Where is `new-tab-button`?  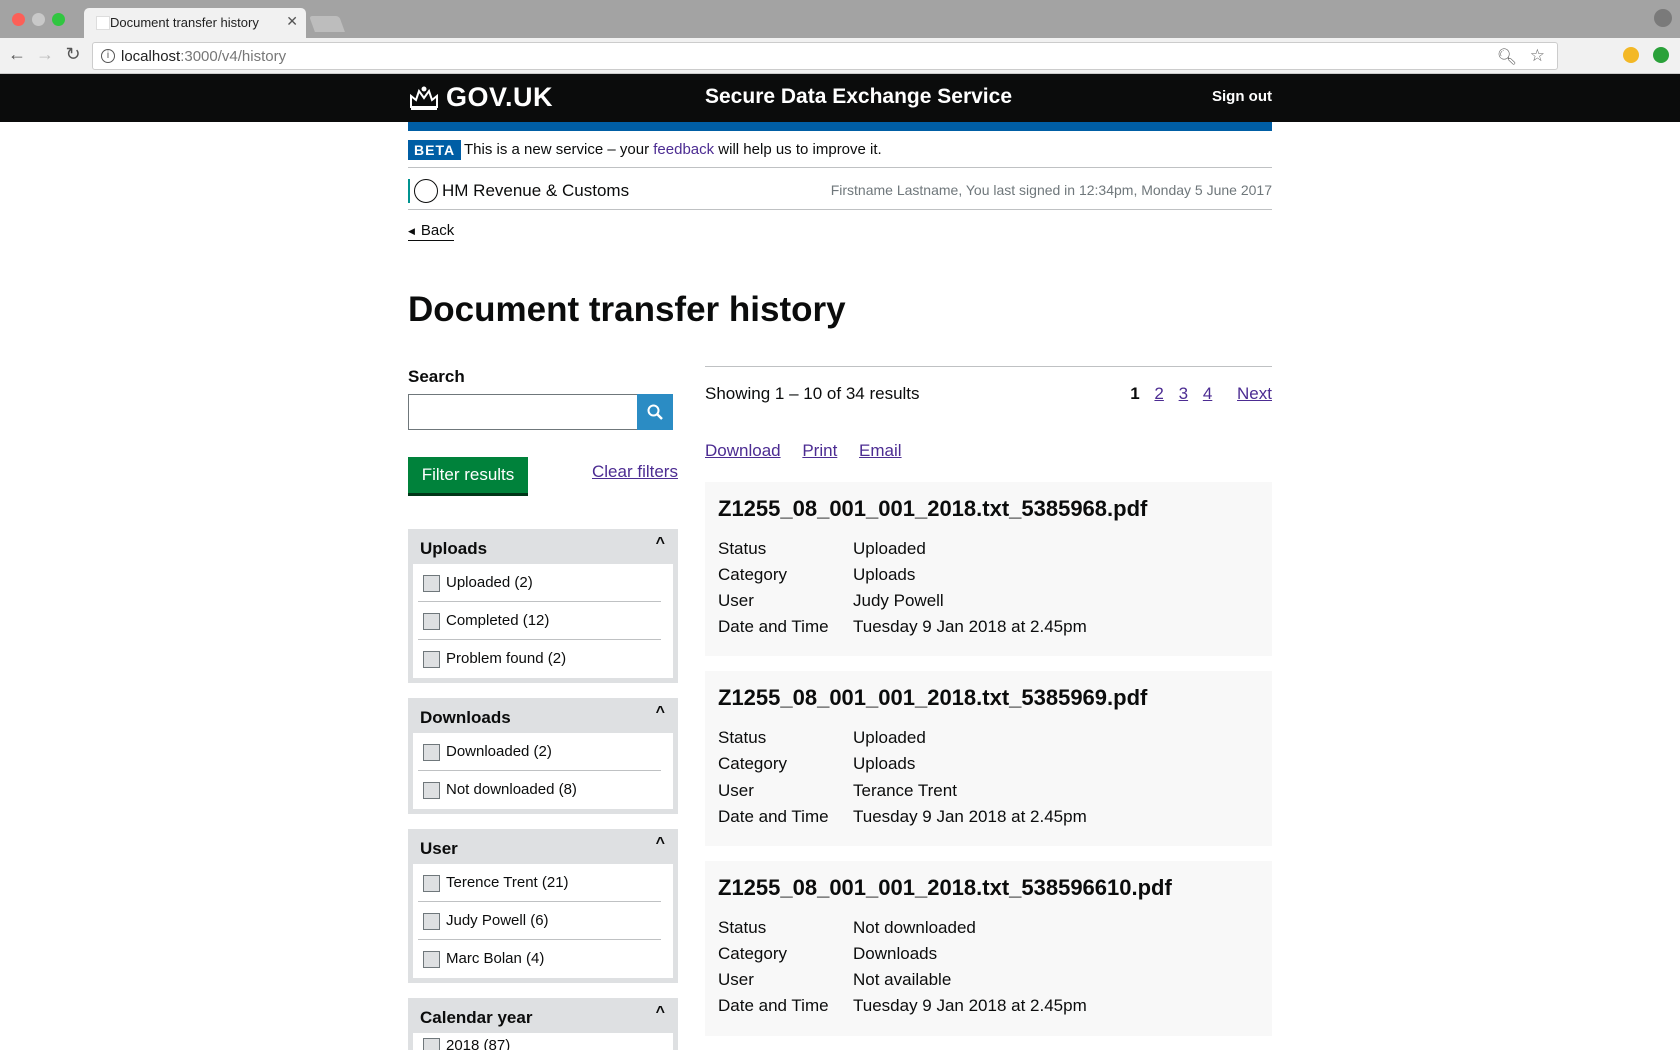
new-tab-button is located at coordinates (327, 24).